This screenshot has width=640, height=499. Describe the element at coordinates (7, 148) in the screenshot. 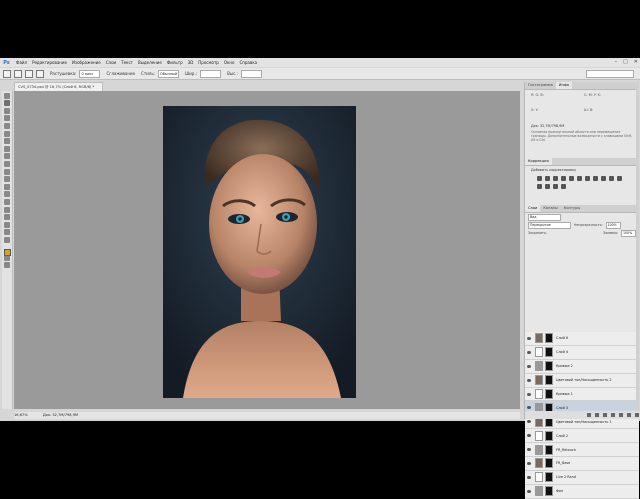

I see `brush-tool-icon` at that location.